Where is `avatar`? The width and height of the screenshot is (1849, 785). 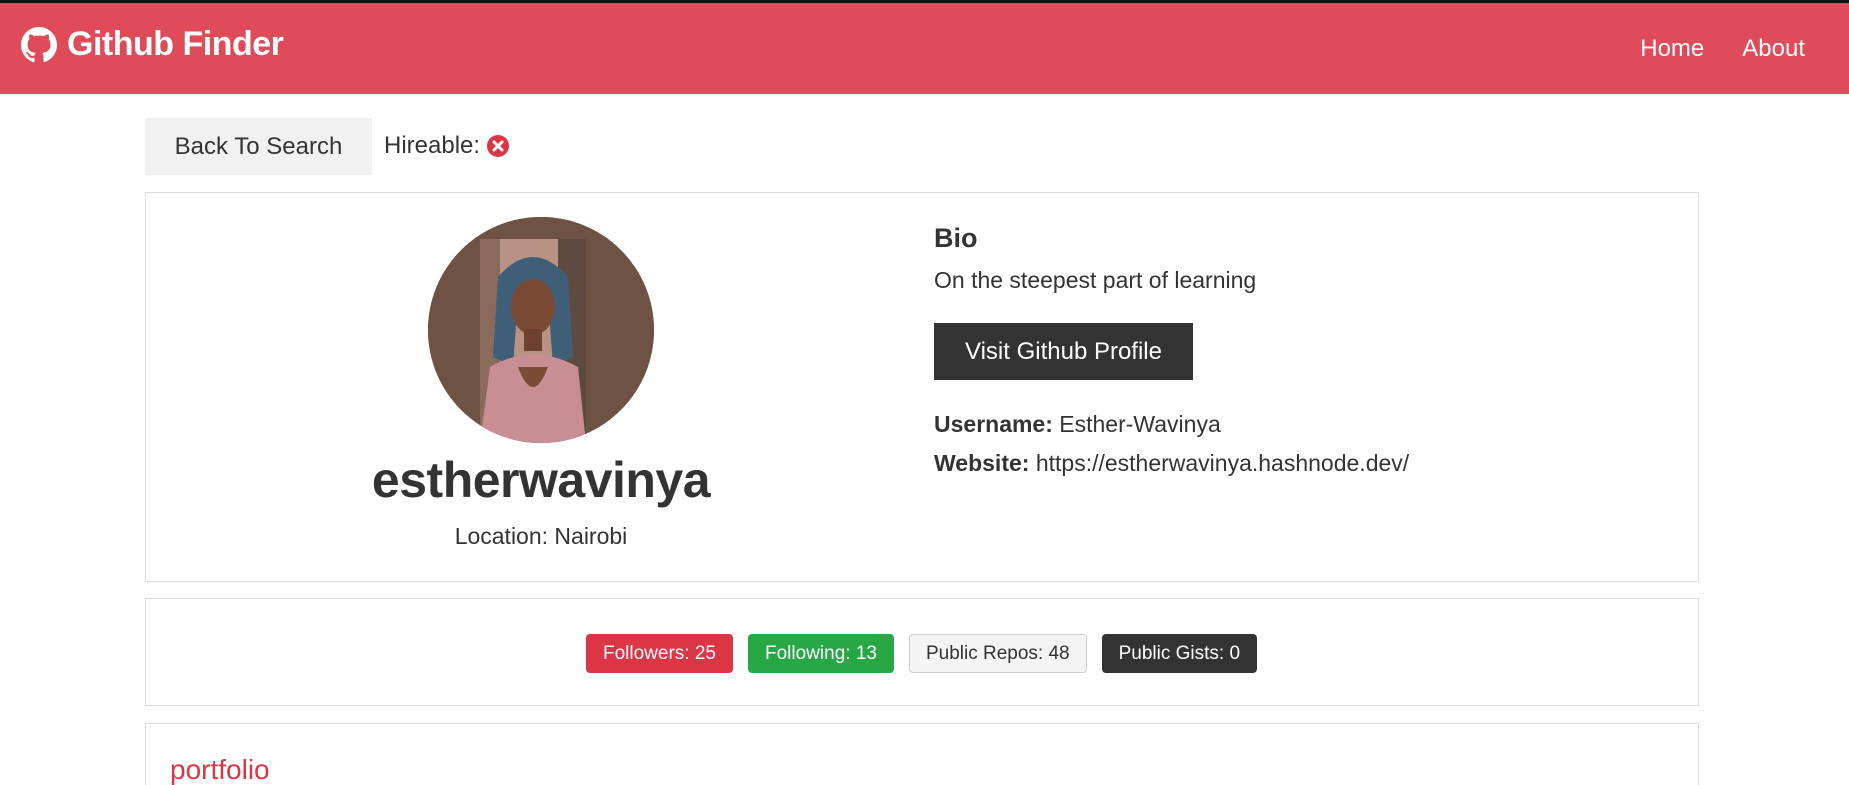
avatar is located at coordinates (541, 330).